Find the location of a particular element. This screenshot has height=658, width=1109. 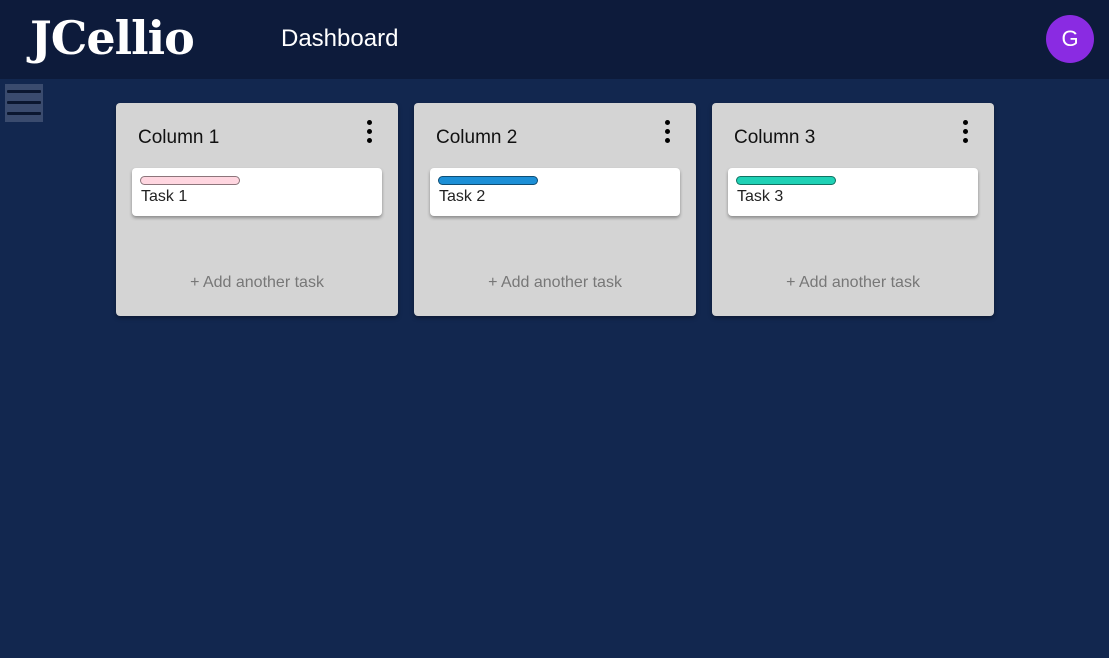

column-title: Column 1 is located at coordinates (178, 138).